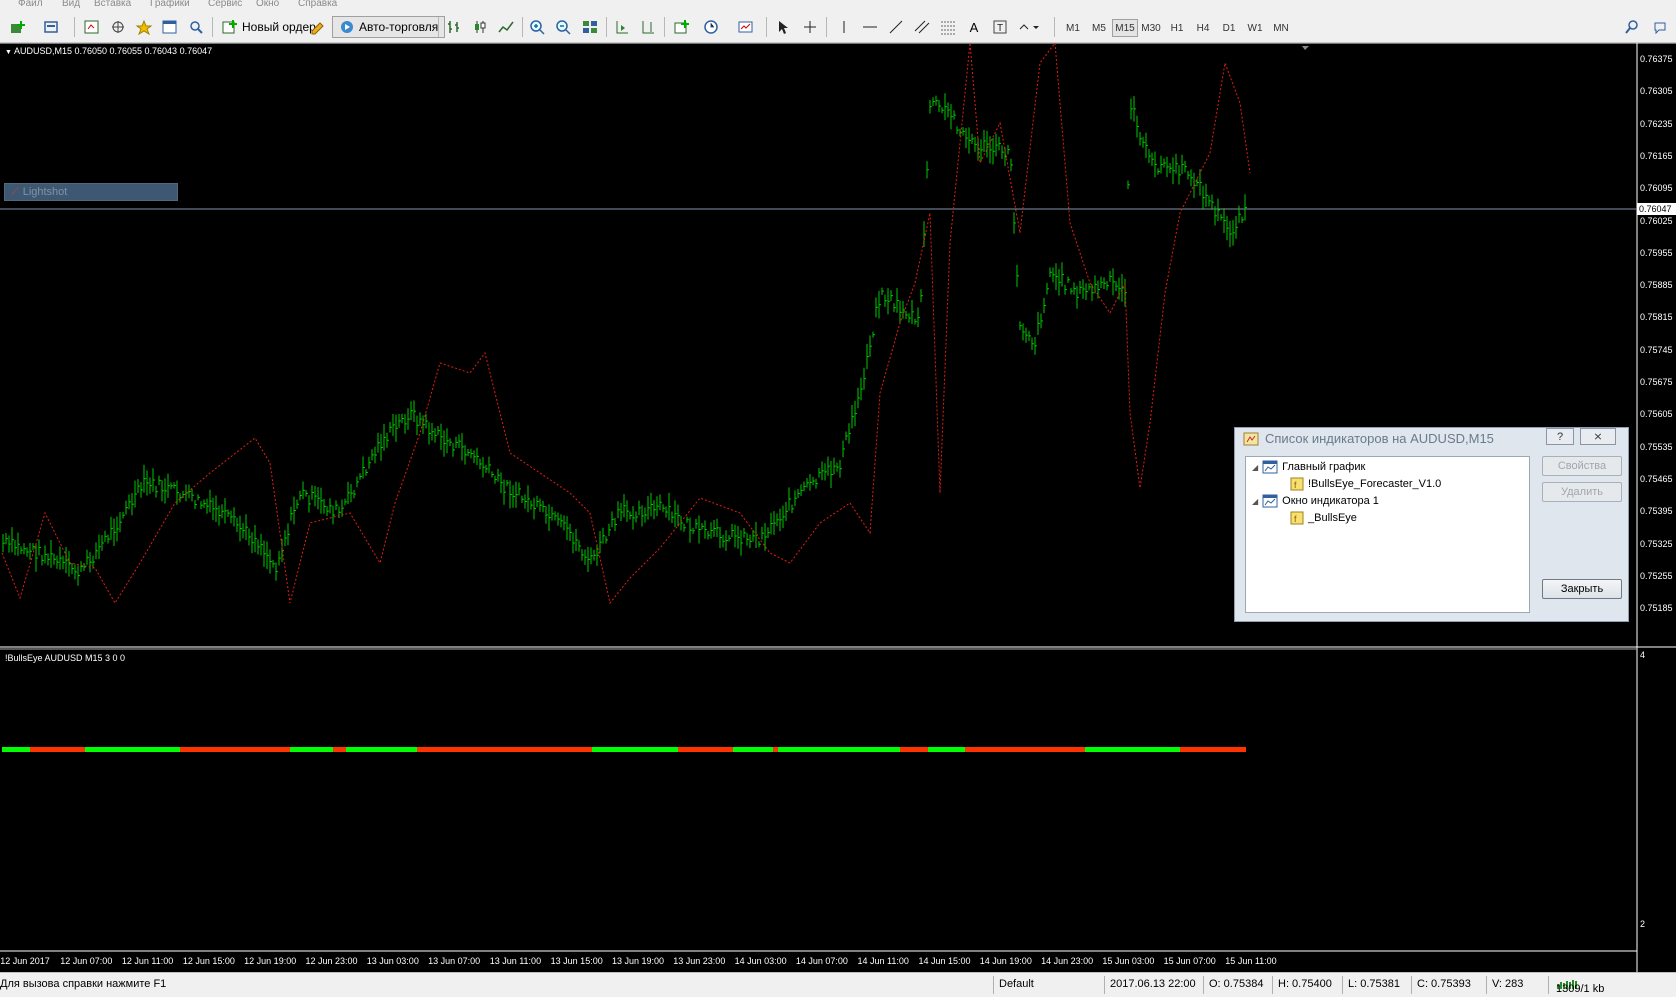 The image size is (1676, 997). What do you see at coordinates (1656, 575) in the screenshot?
I see `price-axis-label: 0.75255` at bounding box center [1656, 575].